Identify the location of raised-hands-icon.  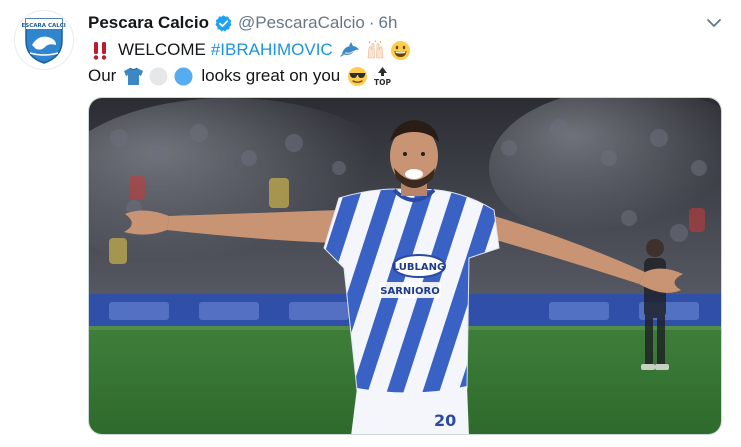
(375, 50).